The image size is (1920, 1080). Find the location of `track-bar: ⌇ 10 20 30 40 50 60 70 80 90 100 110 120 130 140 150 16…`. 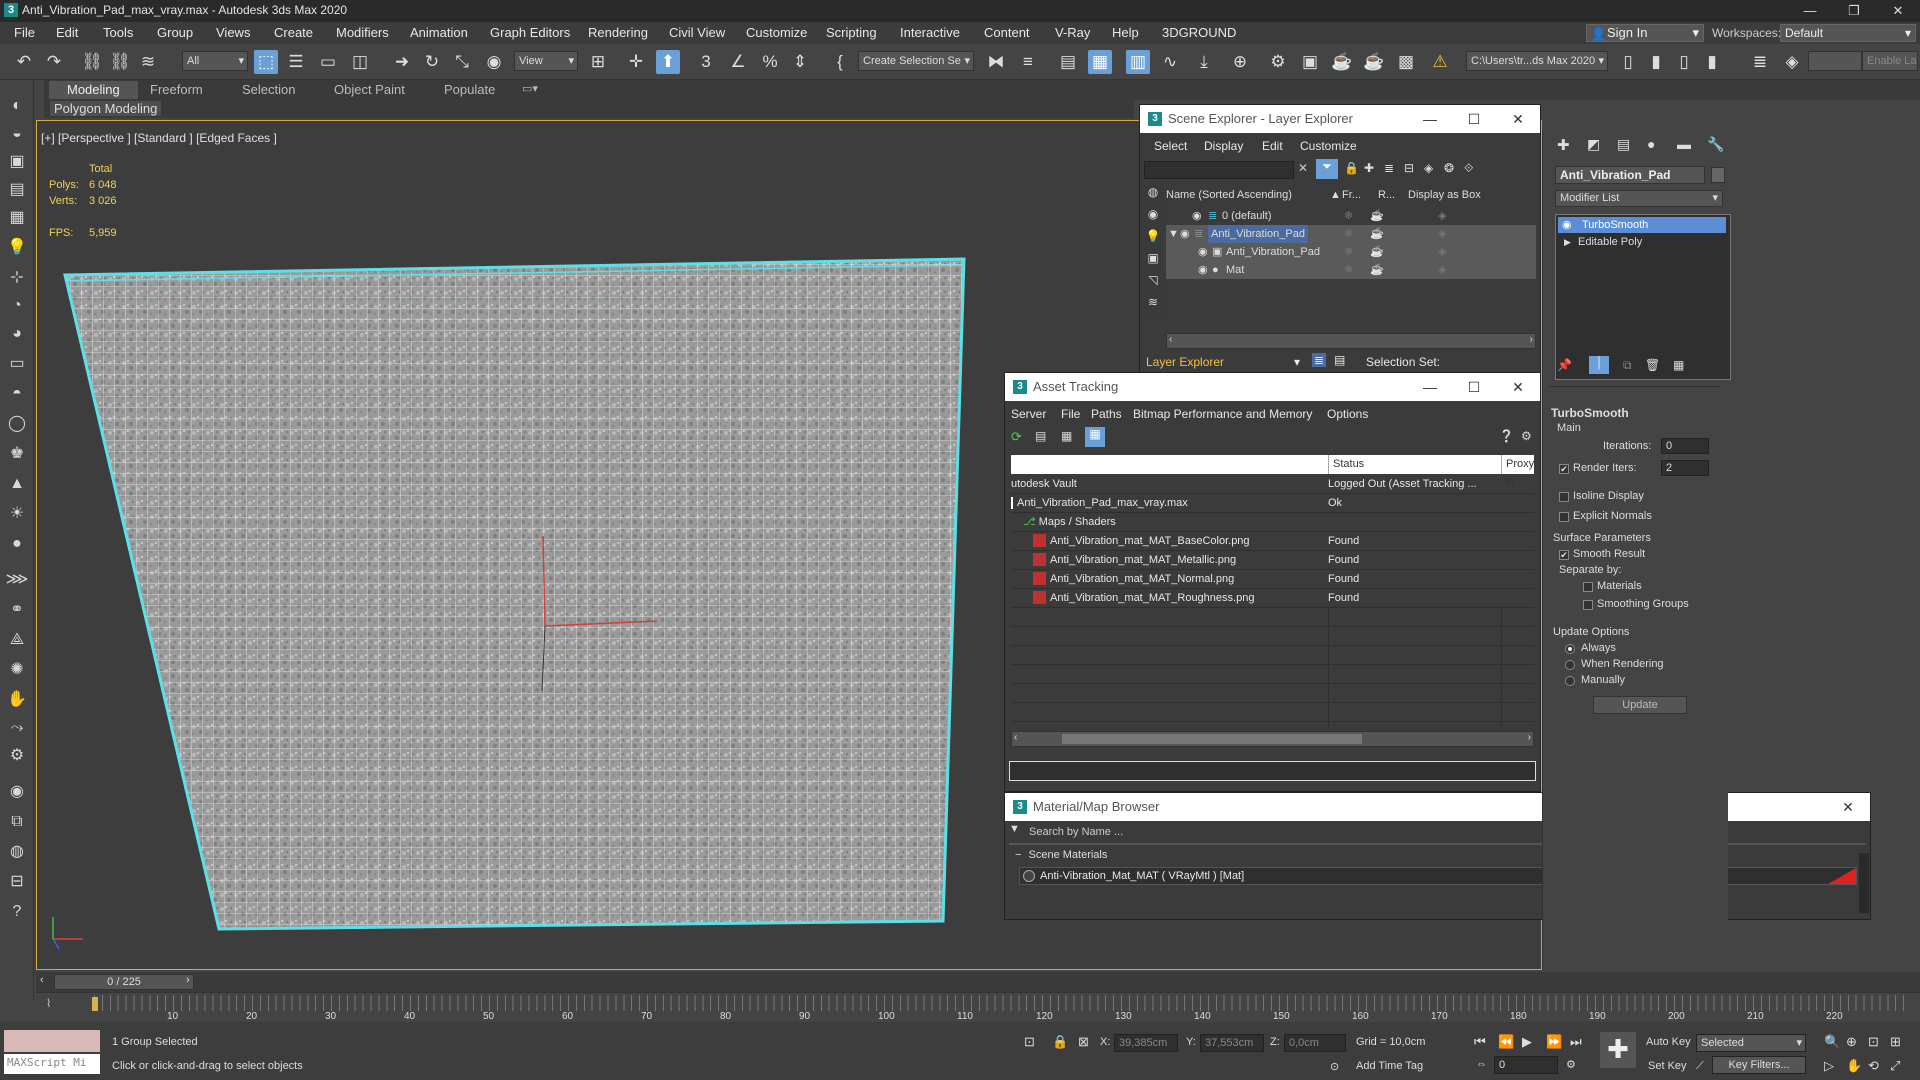

track-bar: ⌇ 10 20 30 40 50 60 70 80 90 100 110 120 130 140 150 16… is located at coordinates (978, 1007).